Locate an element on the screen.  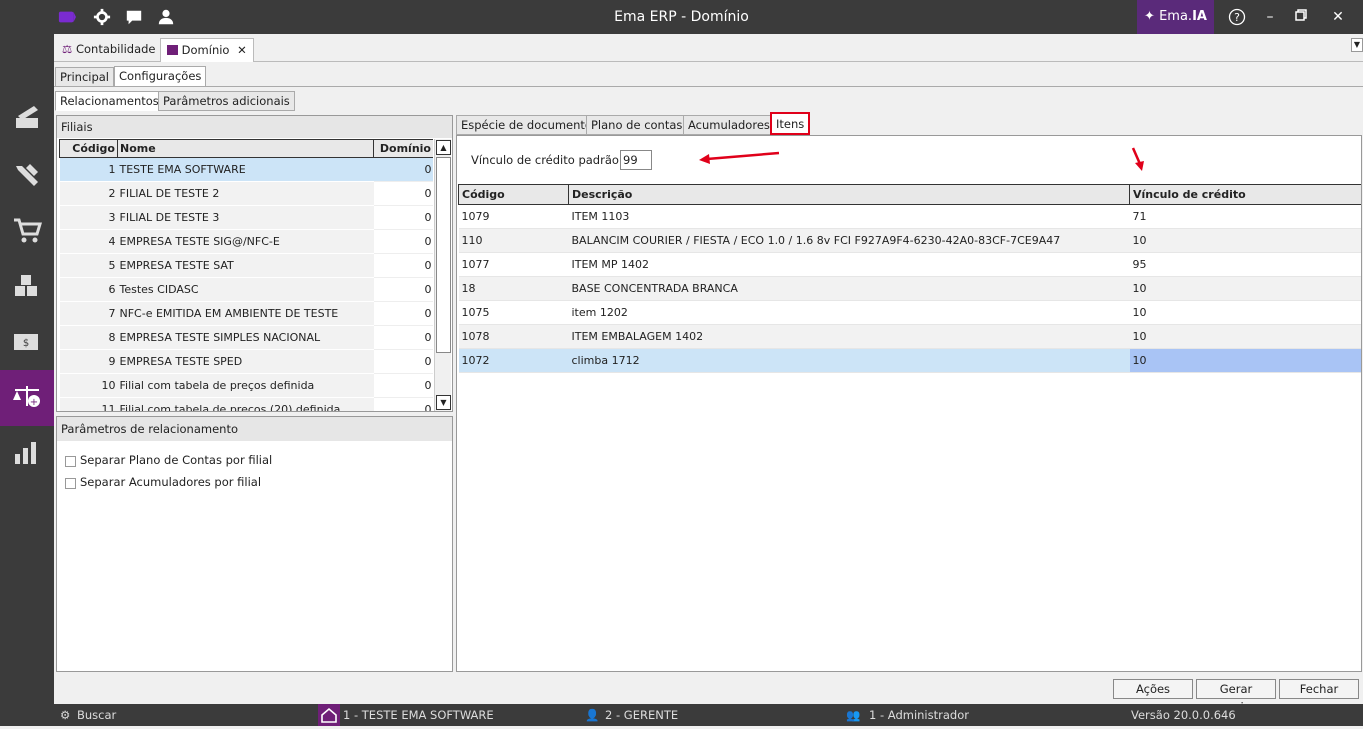
table-row: 18 BASE CONCENTRADA BRANCA 10 is located at coordinates (909, 288).